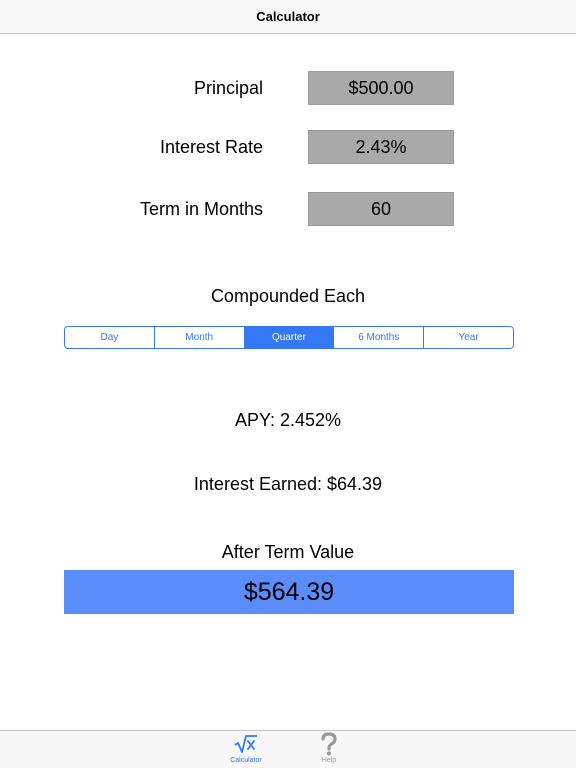 The image size is (576, 768). Describe the element at coordinates (211, 147) in the screenshot. I see `interest-rate-label: Interest Rate` at that location.